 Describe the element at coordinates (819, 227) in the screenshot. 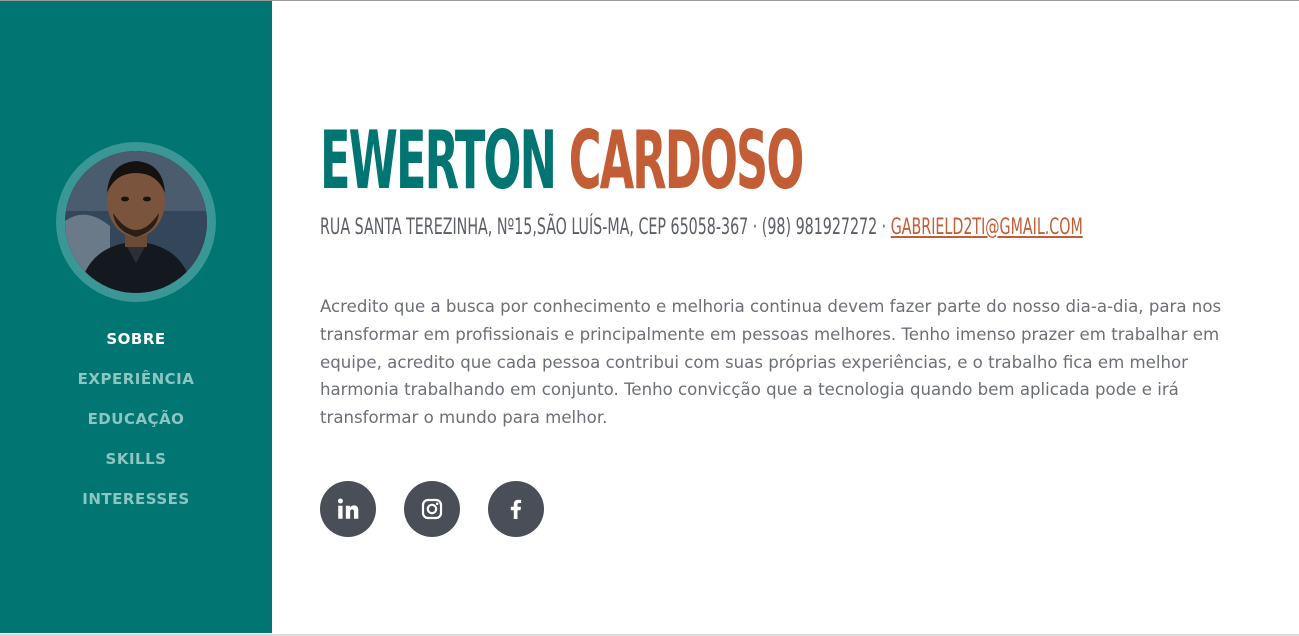

I see `phone: (98) 981927272` at that location.